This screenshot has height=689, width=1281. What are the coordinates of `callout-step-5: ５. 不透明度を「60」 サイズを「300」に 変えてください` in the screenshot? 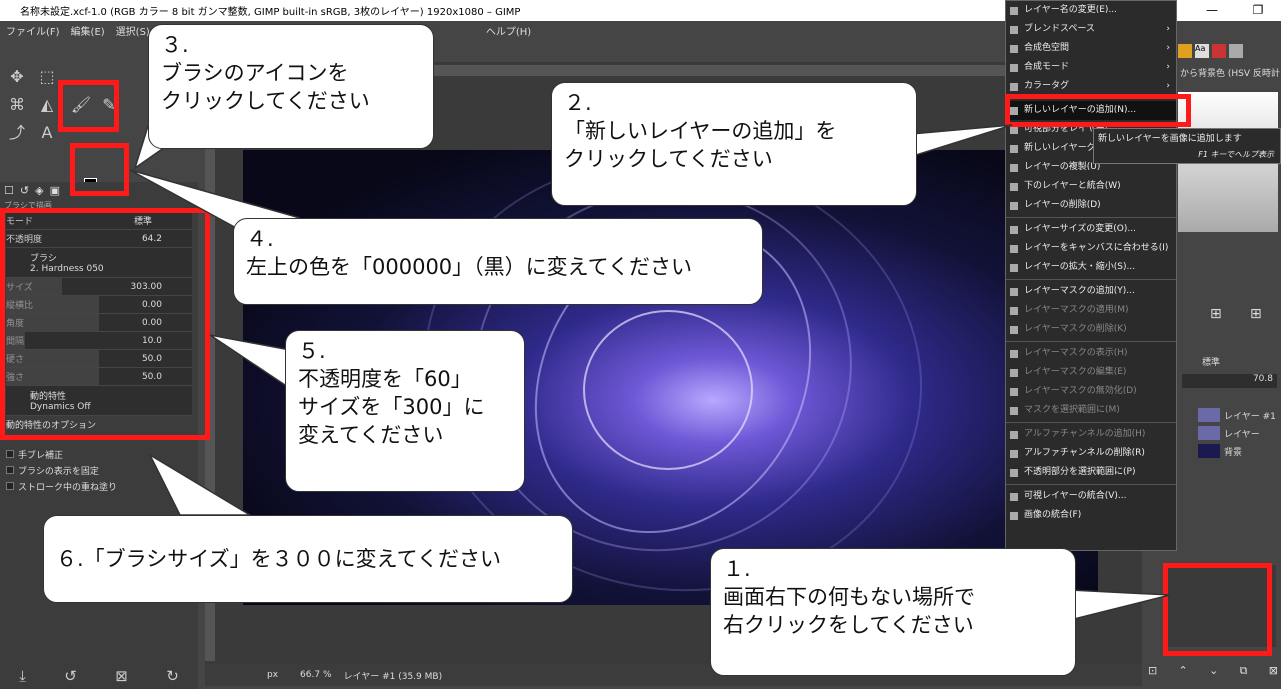 It's located at (405, 411).